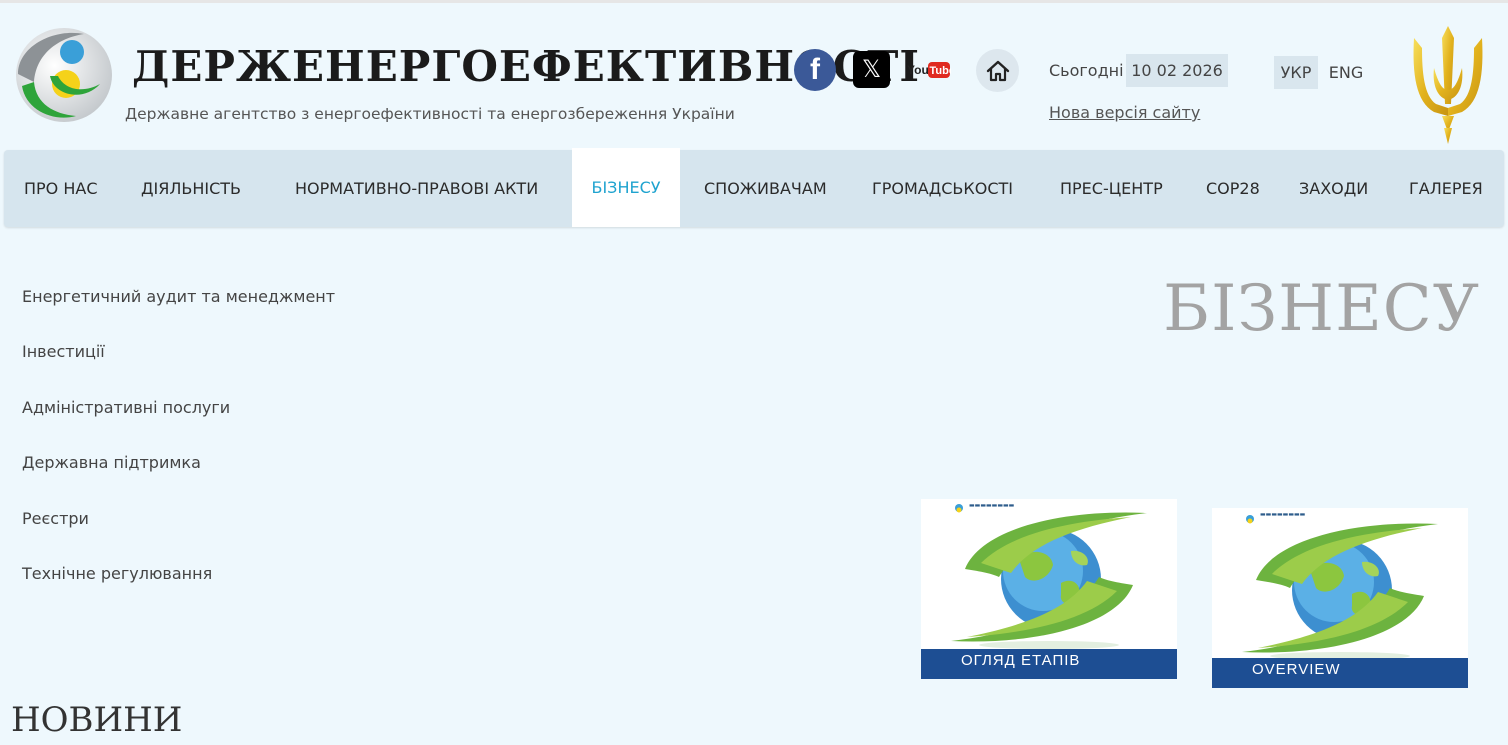  I want to click on nav-item-about: ПРО НАС, so click(61, 188).